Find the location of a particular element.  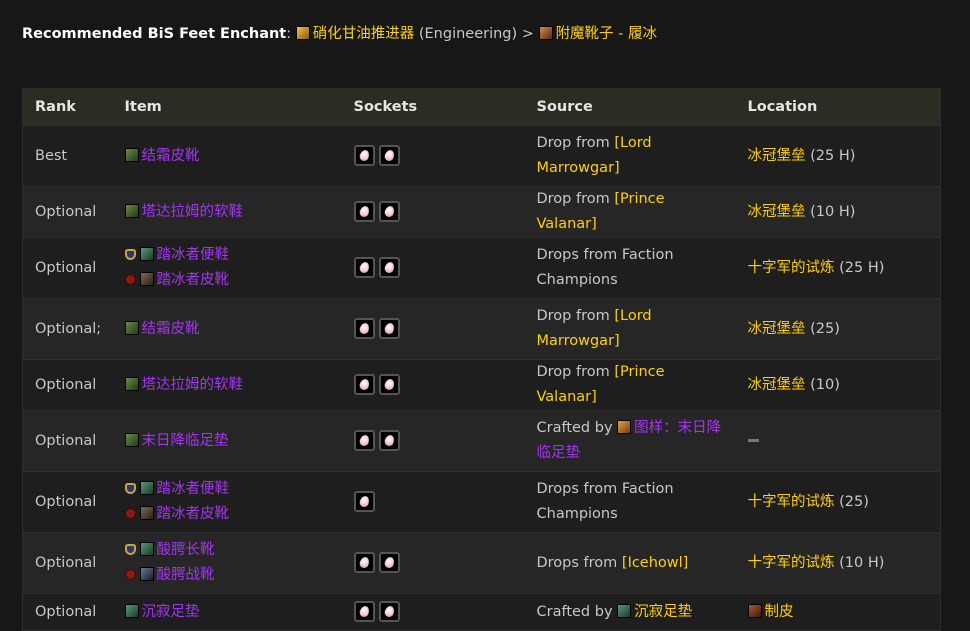

horde-faction-icon is located at coordinates (130, 279).